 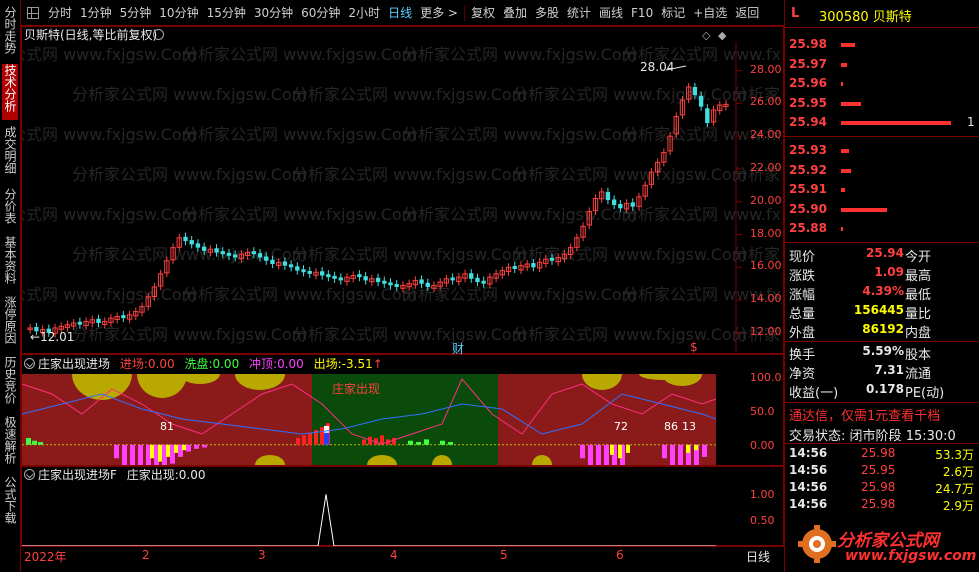 What do you see at coordinates (882, 45) in the screenshot?
I see `ask-row: 25.98` at bounding box center [882, 45].